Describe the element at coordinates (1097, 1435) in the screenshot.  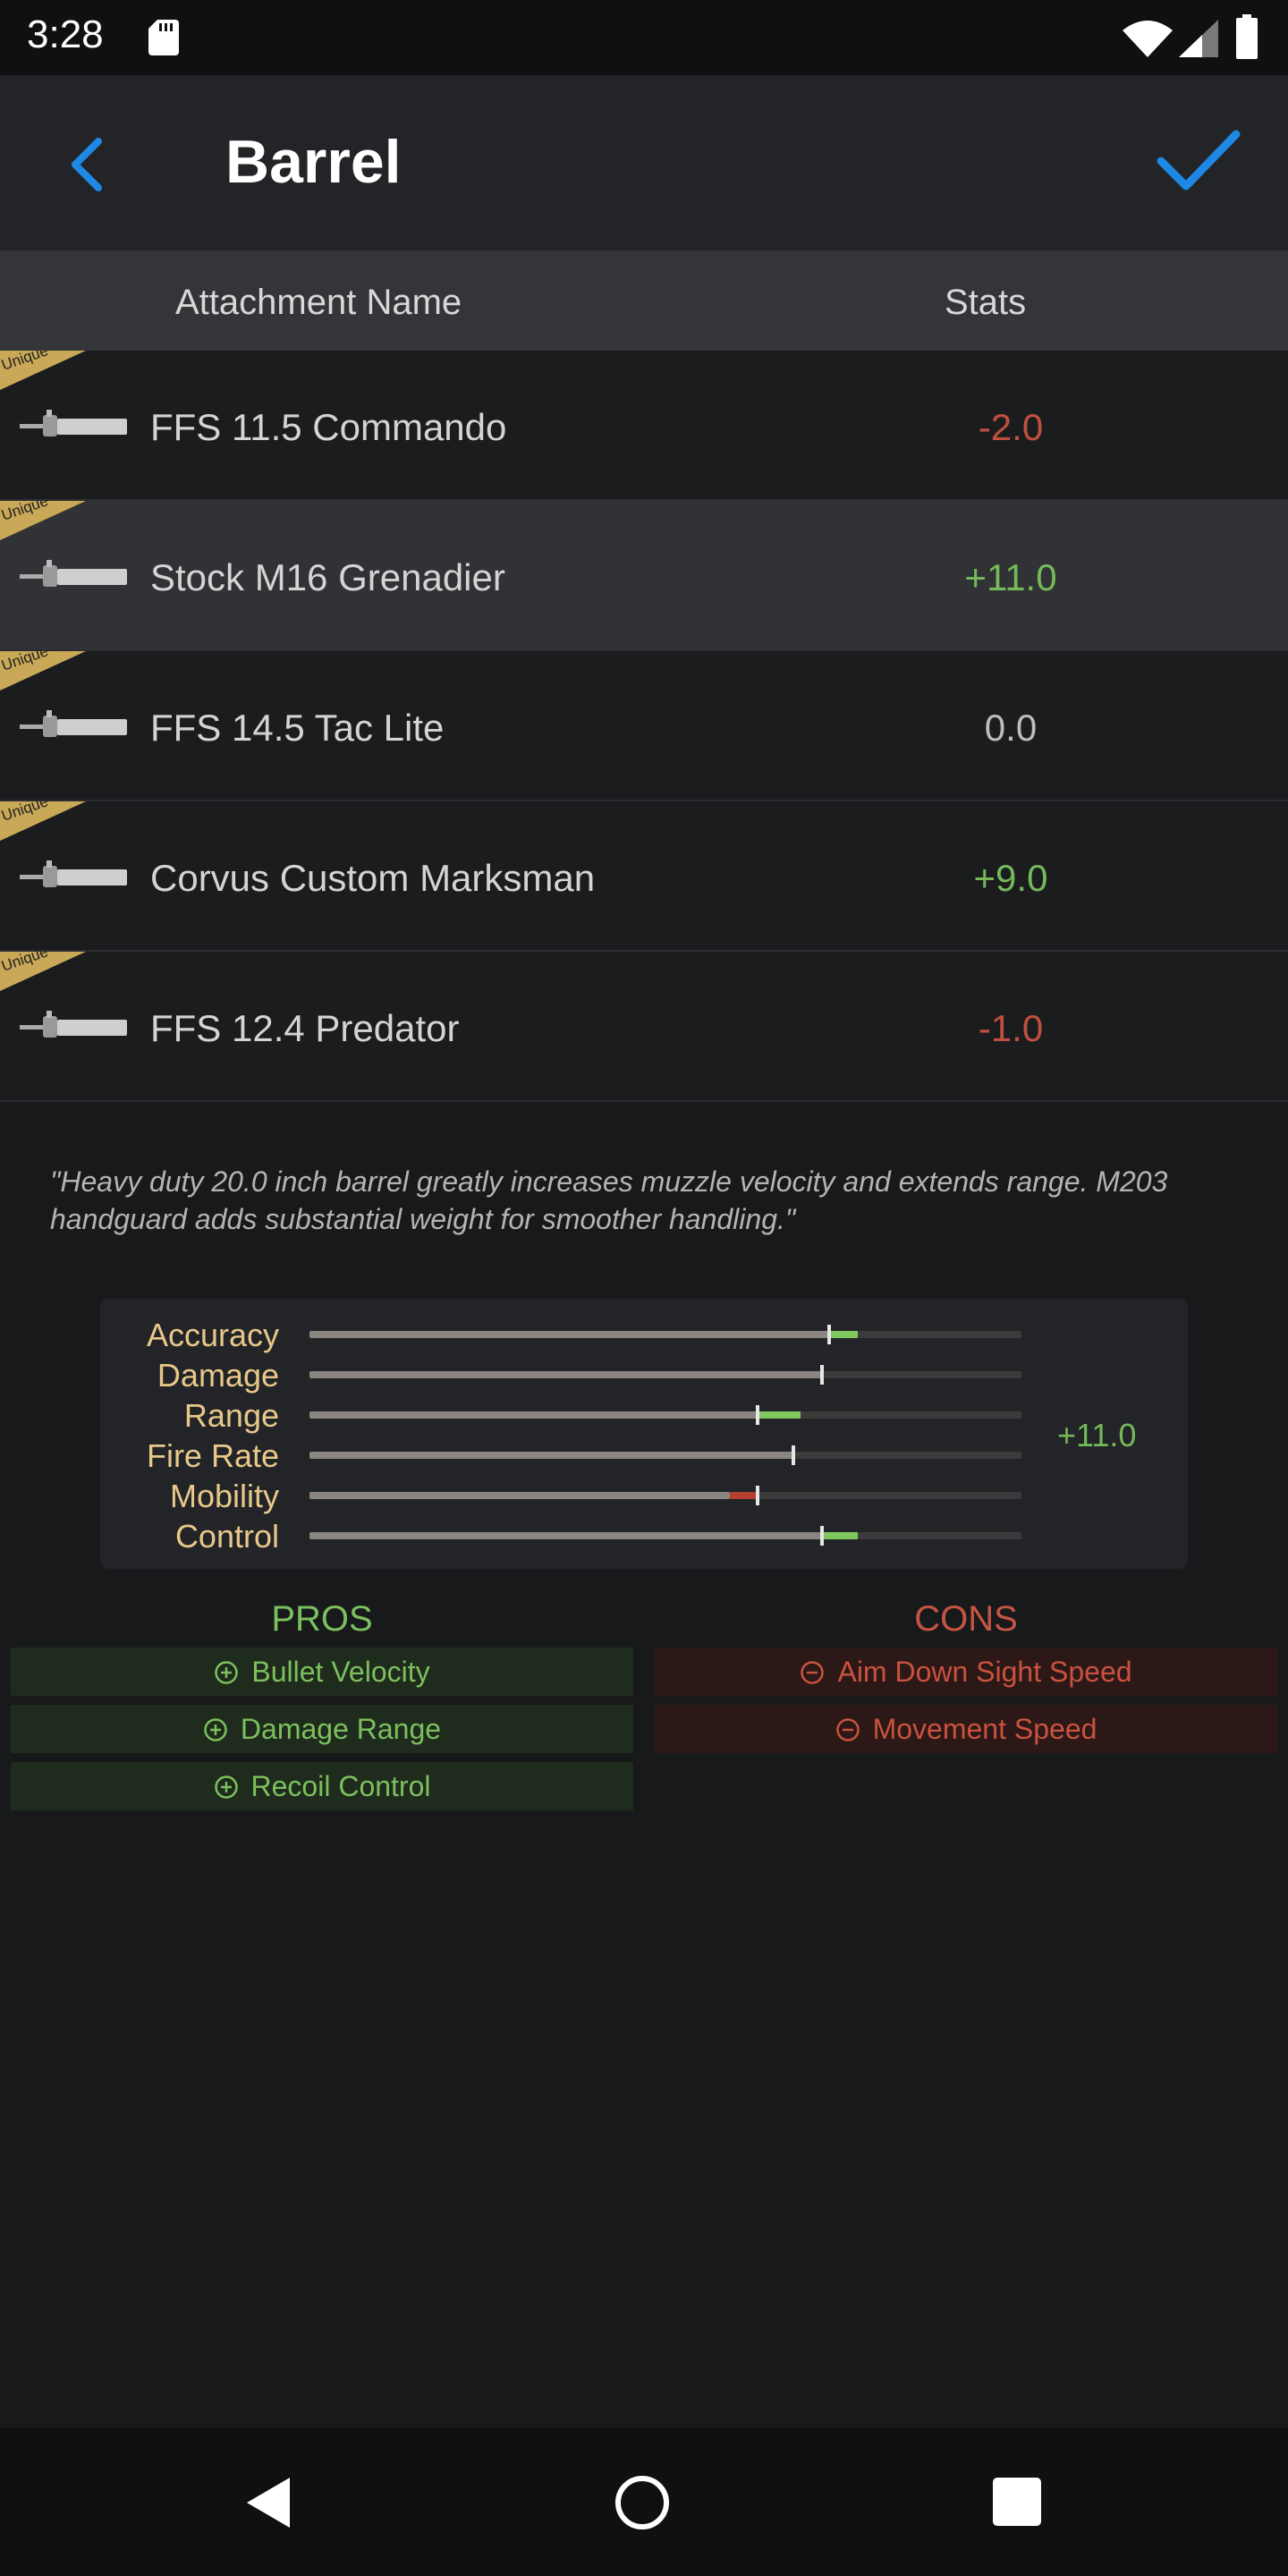
I see `stats-total: +11.0` at that location.